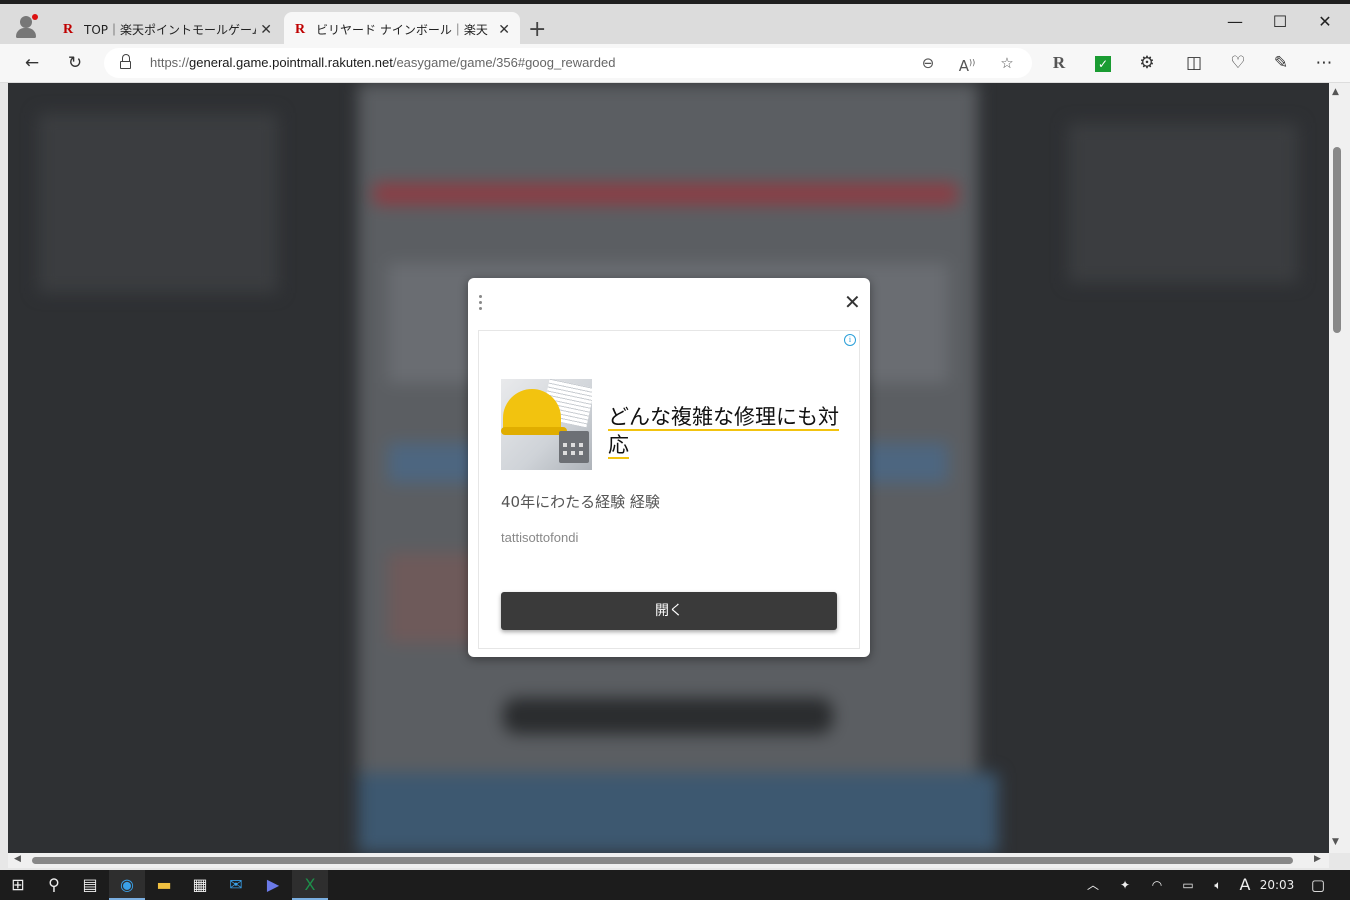 Image resolution: width=1350 pixels, height=900 pixels. What do you see at coordinates (1235, 21) in the screenshot?
I see `minimize-button: —` at bounding box center [1235, 21].